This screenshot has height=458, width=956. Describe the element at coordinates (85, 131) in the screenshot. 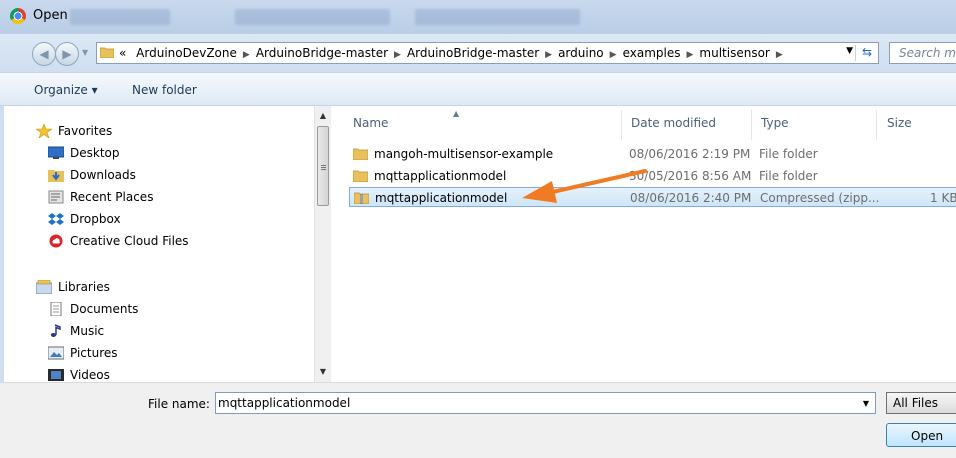

I see `nav-item-label: Favorites` at that location.